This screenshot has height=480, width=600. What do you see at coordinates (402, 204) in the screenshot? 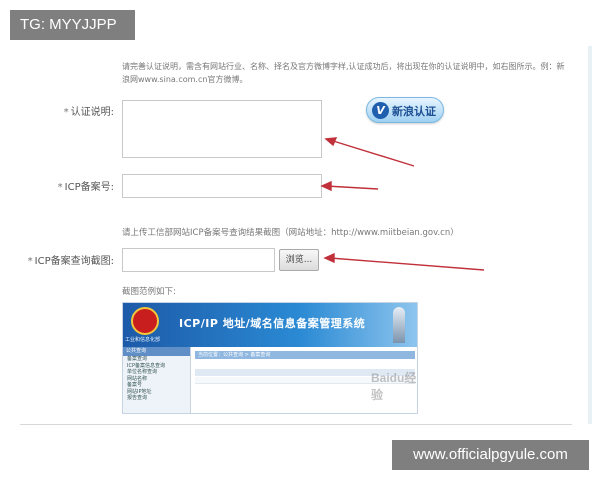
I see `annotation-arrows` at bounding box center [402, 204].